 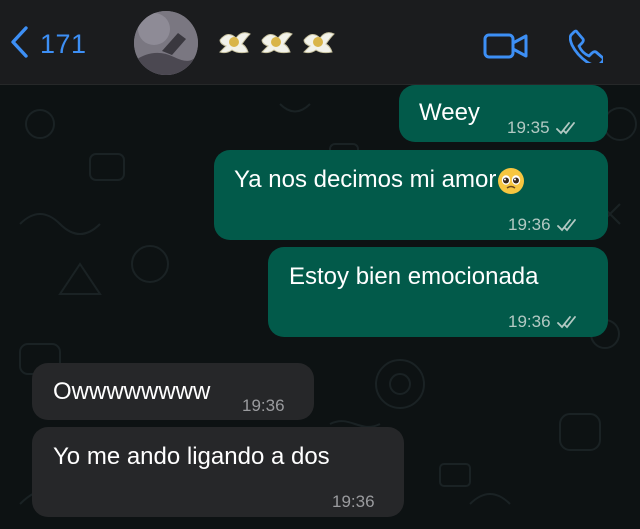 I want to click on video-call-button, so click(x=506, y=46).